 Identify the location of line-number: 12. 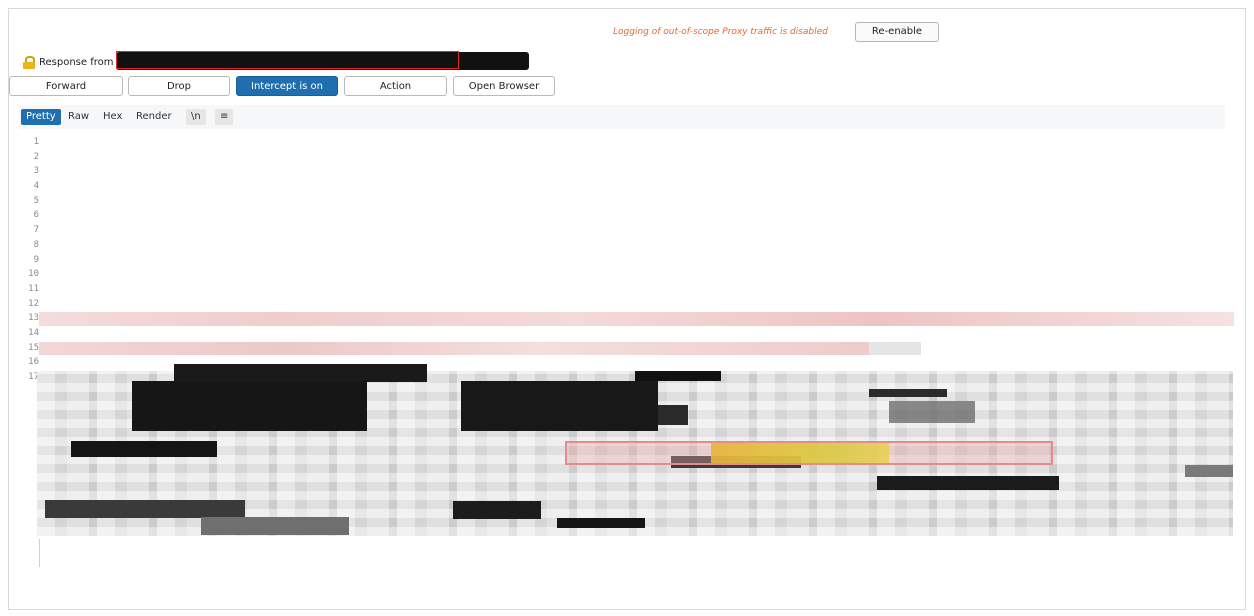
(33, 303).